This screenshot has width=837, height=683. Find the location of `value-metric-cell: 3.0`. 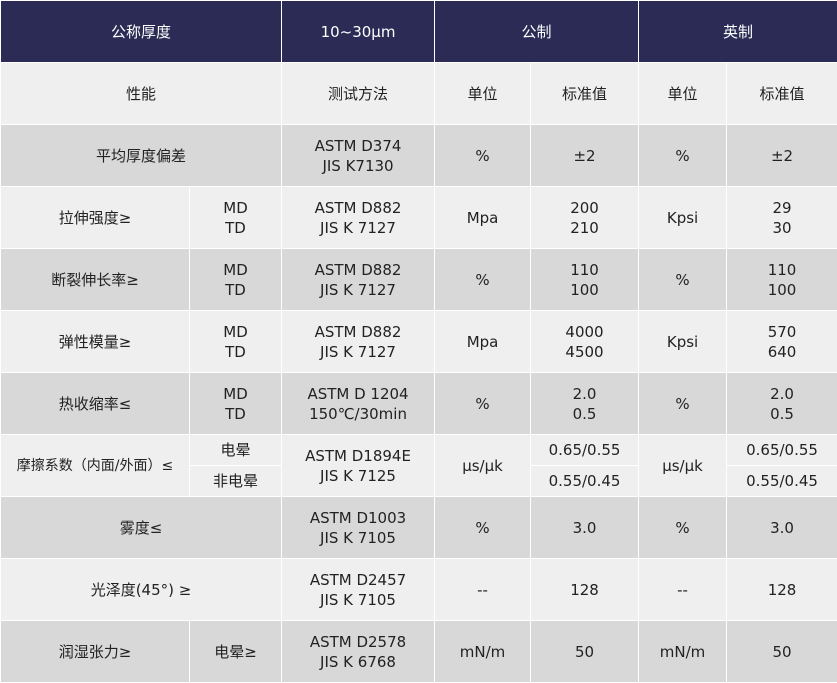

value-metric-cell: 3.0 is located at coordinates (585, 528).